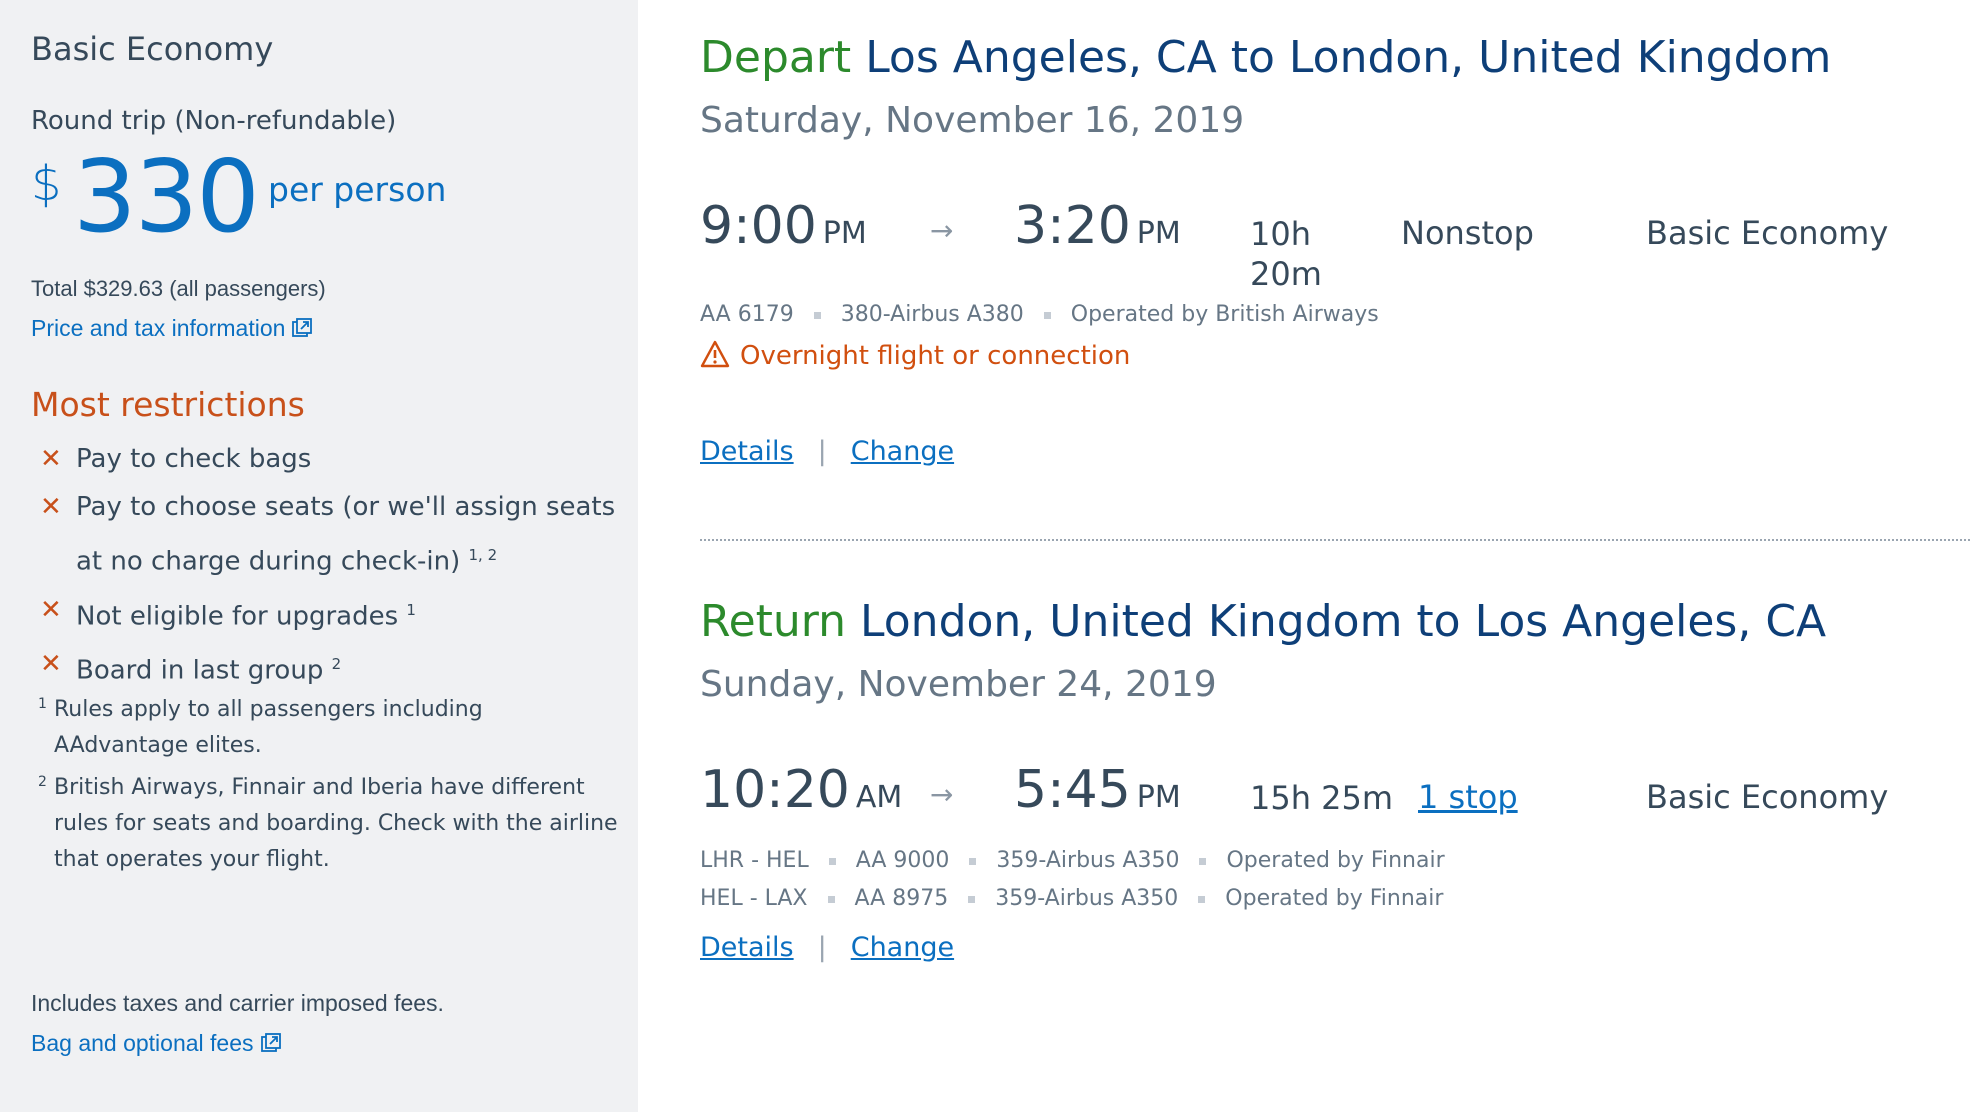  Describe the element at coordinates (166, 196) in the screenshot. I see `price-amount: 330` at that location.